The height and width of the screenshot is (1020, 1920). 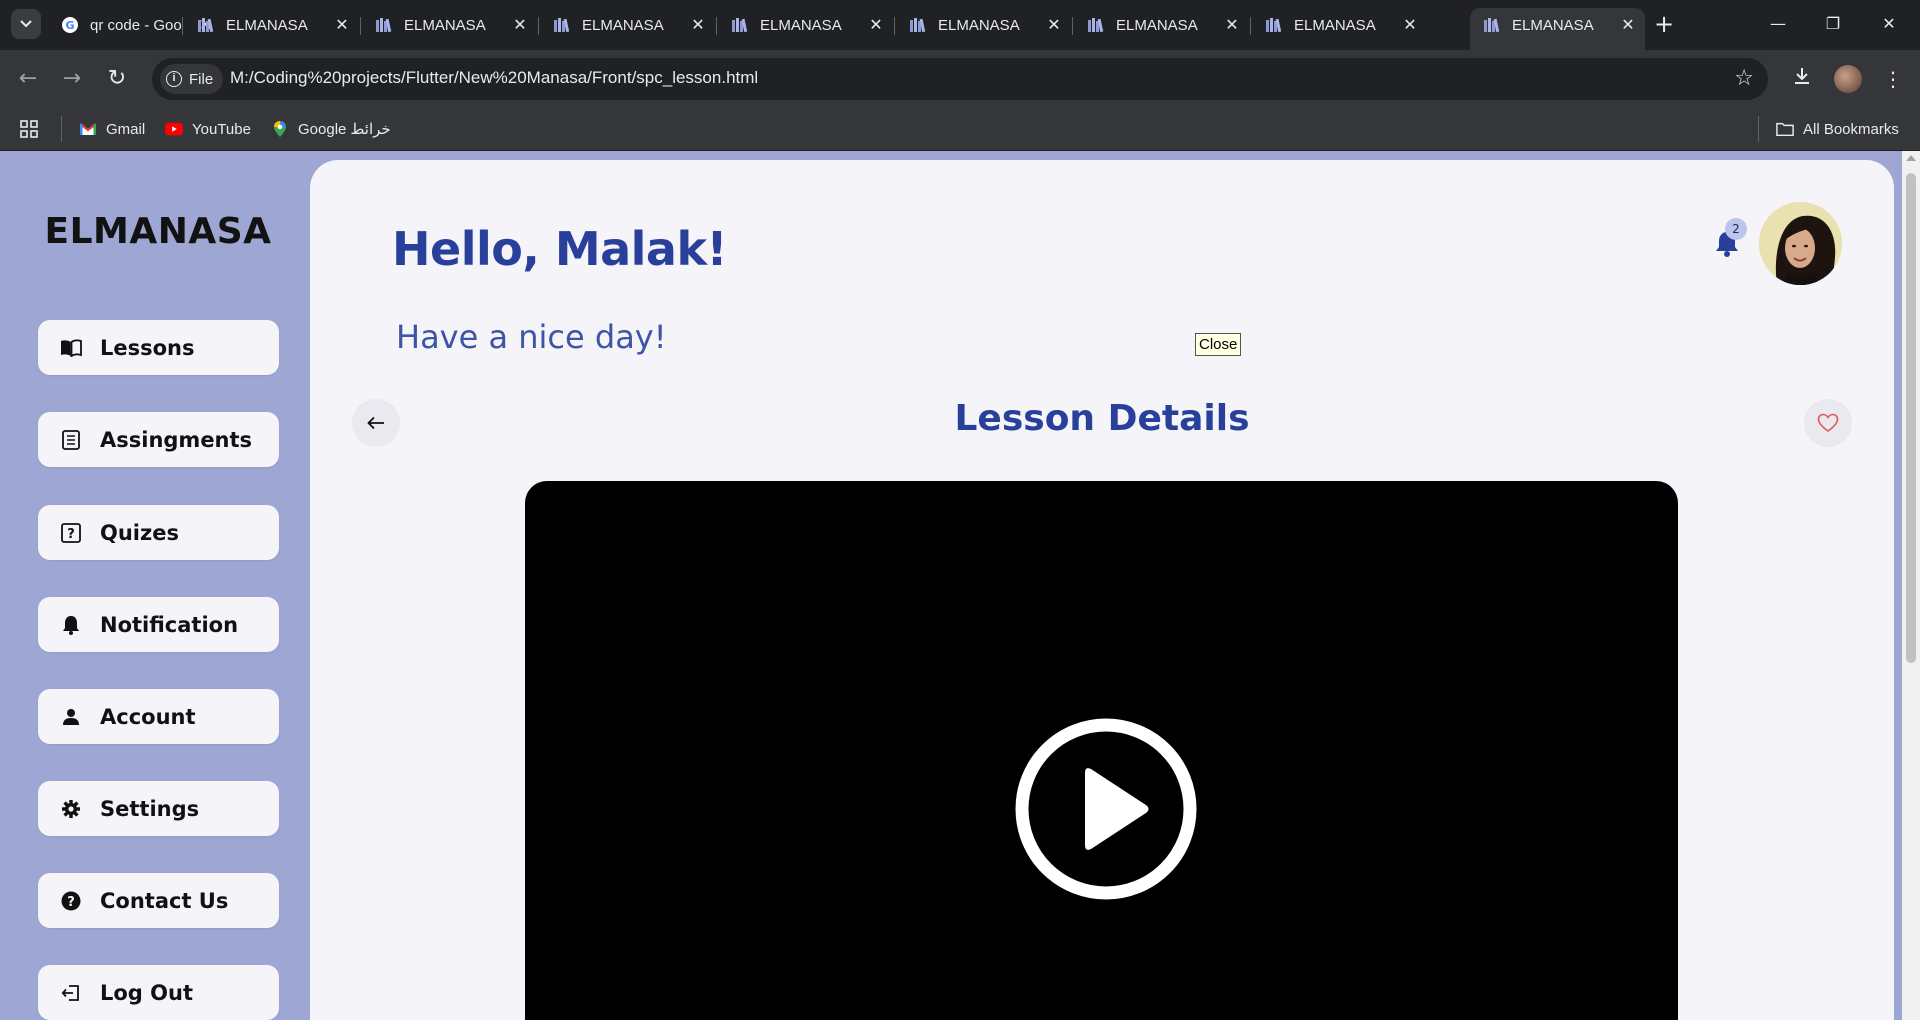 I want to click on page-scrollbar, so click(x=1911, y=585).